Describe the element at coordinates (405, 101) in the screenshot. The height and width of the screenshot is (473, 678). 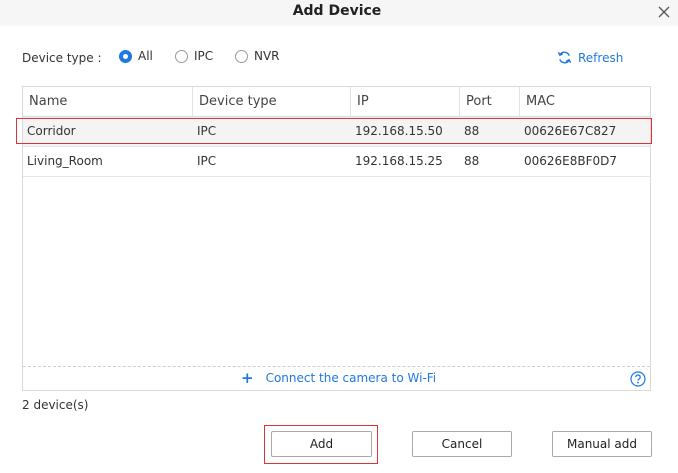
I see `column-header-ip: IP` at that location.